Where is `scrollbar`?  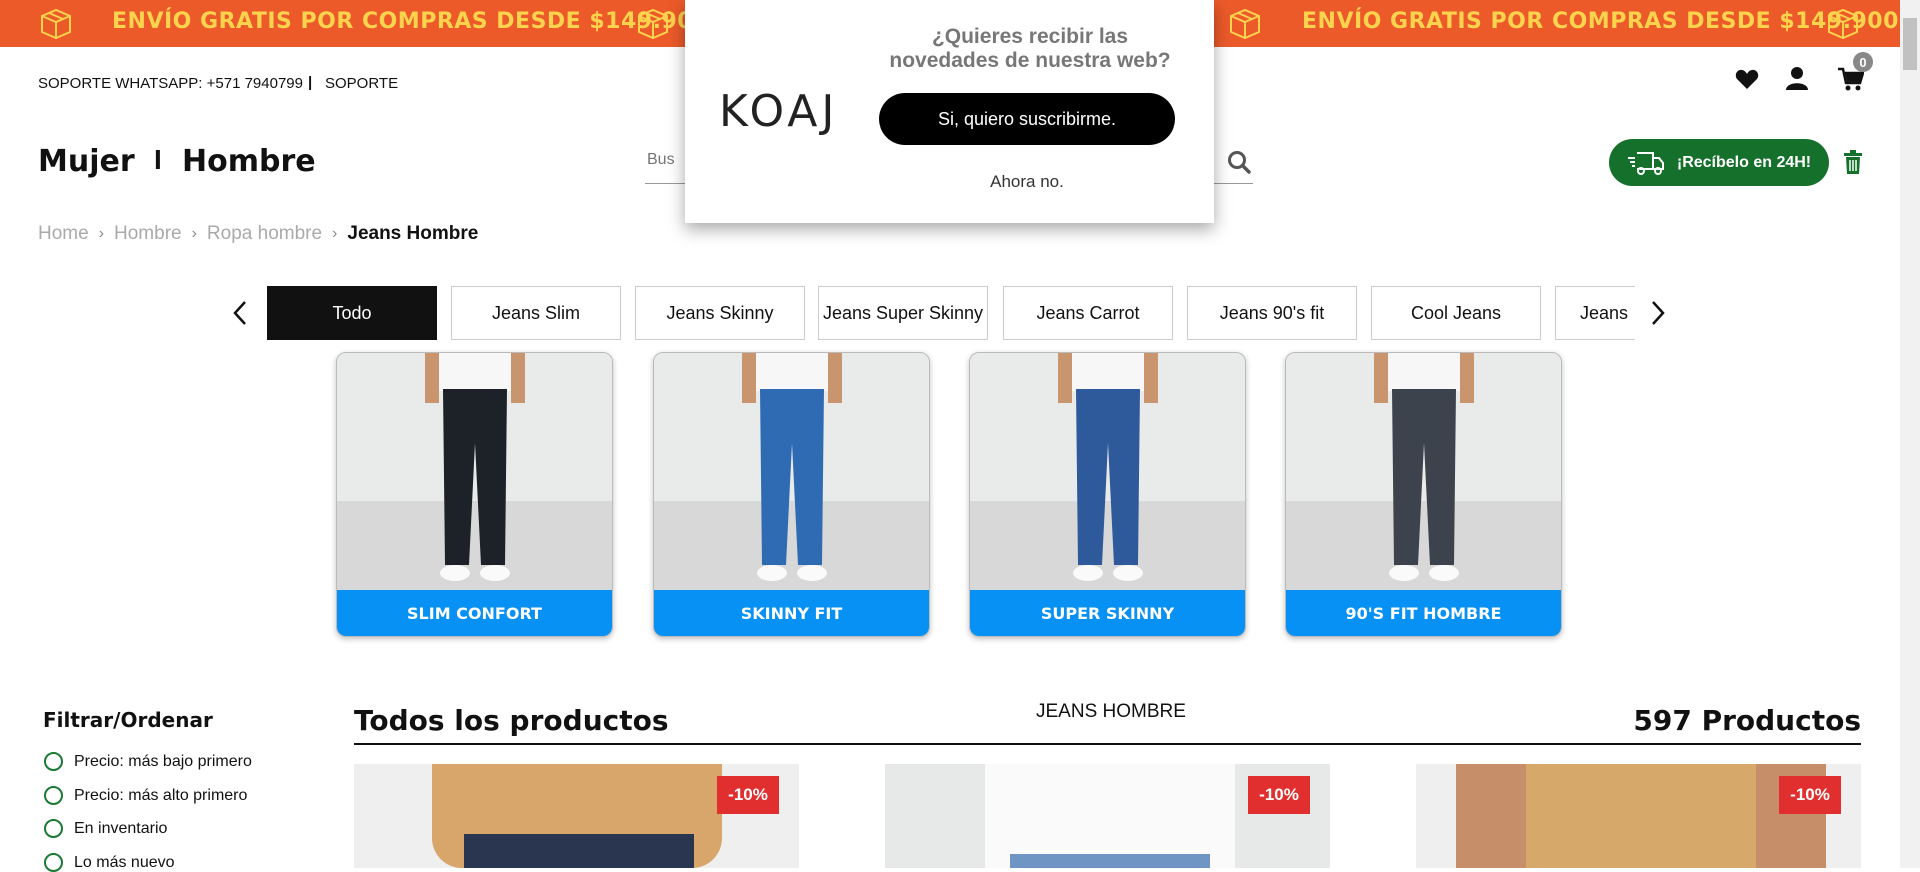 scrollbar is located at coordinates (1910, 434).